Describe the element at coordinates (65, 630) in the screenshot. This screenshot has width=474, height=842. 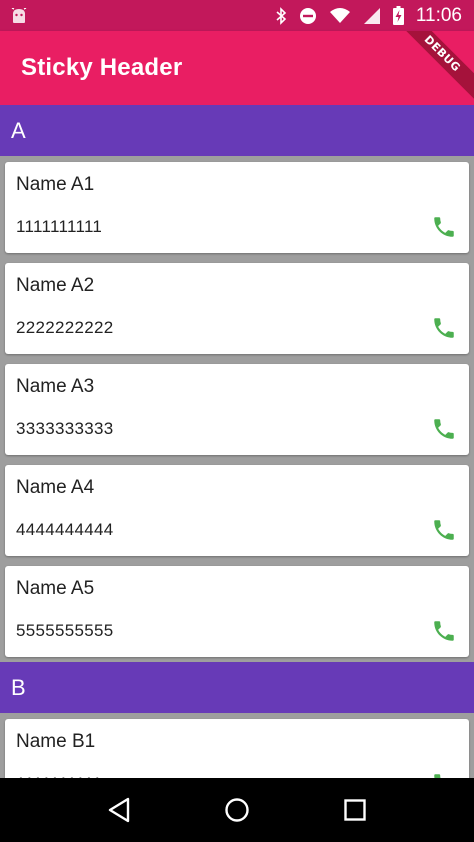
I see `contact-phone: 5555555555` at that location.